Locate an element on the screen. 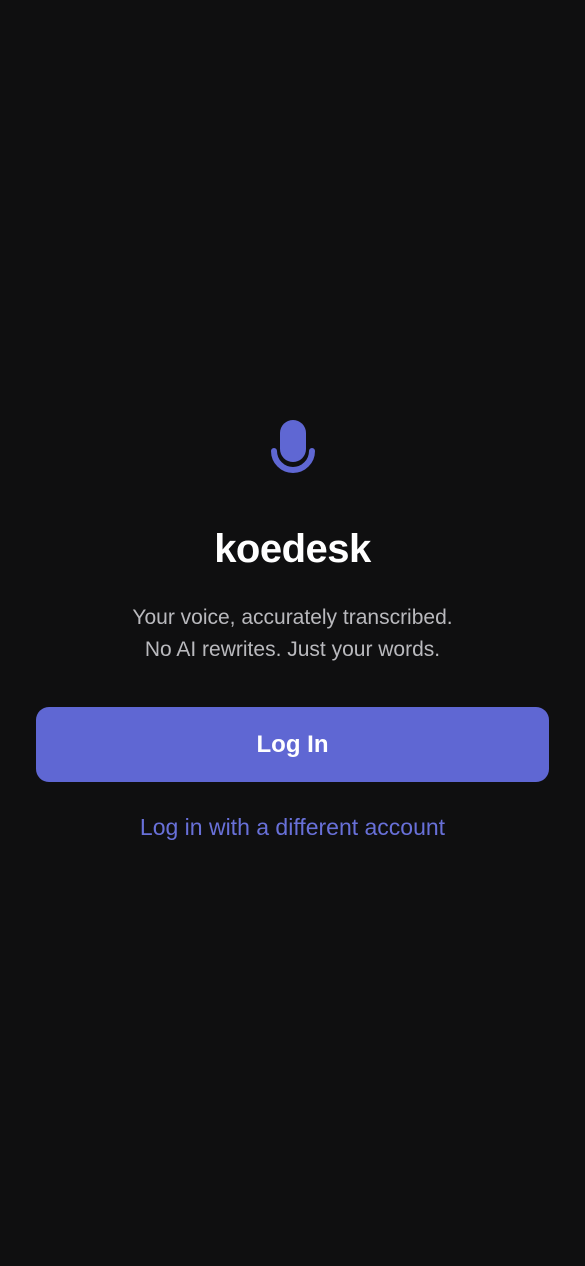  tagline-line-1: Your voice, accurately transcribed. is located at coordinates (292, 617).